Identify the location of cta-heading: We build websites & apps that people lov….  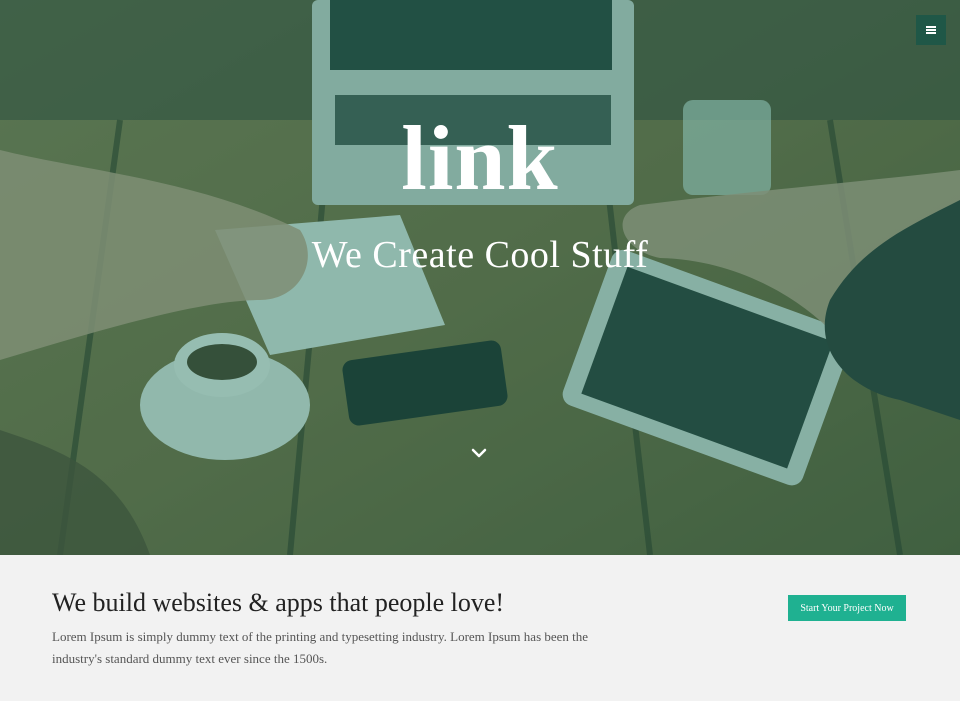
(278, 602).